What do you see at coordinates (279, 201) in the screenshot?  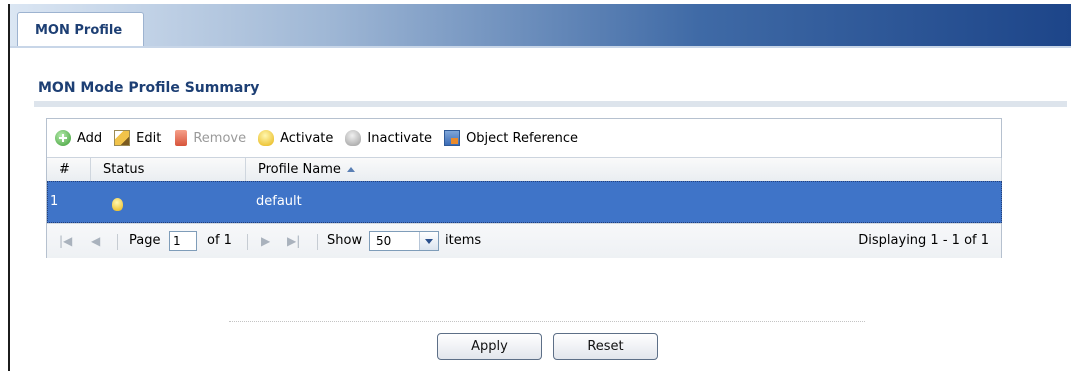 I see `row-profile-name: default` at bounding box center [279, 201].